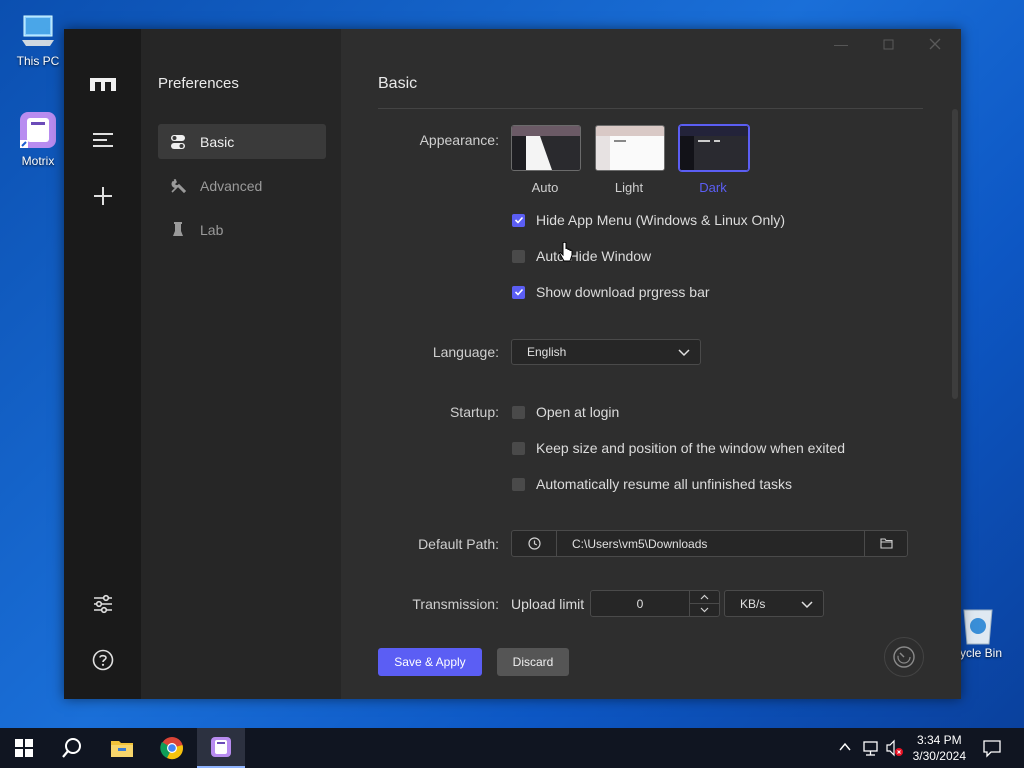  What do you see at coordinates (871, 750) in the screenshot?
I see `network-icon` at bounding box center [871, 750].